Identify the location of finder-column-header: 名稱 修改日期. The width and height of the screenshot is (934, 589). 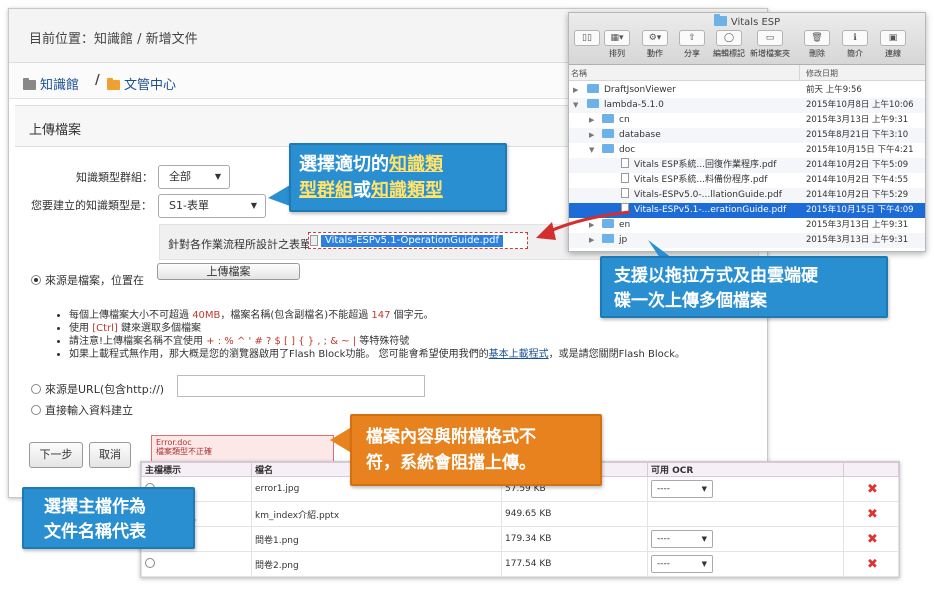
(747, 73).